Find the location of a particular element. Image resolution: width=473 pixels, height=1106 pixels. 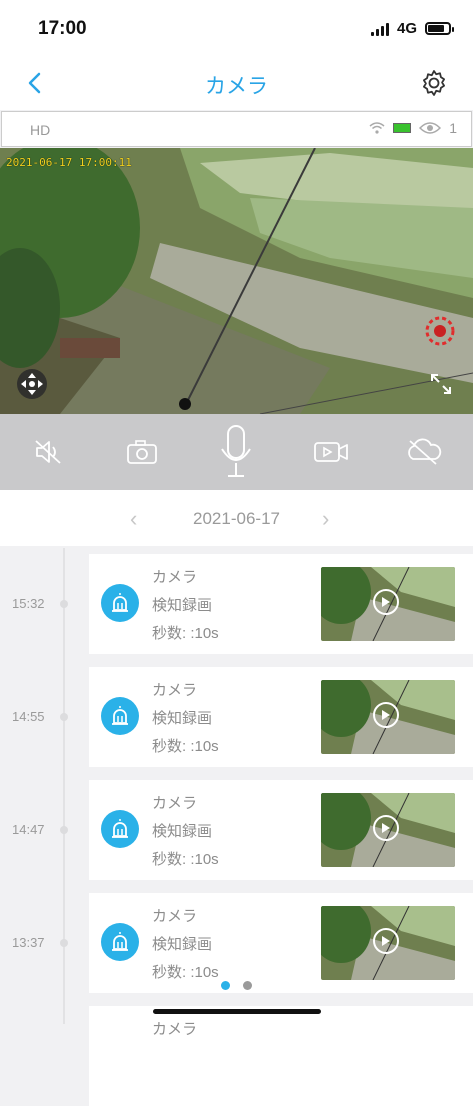

speaker-mute-icon is located at coordinates (48, 452).